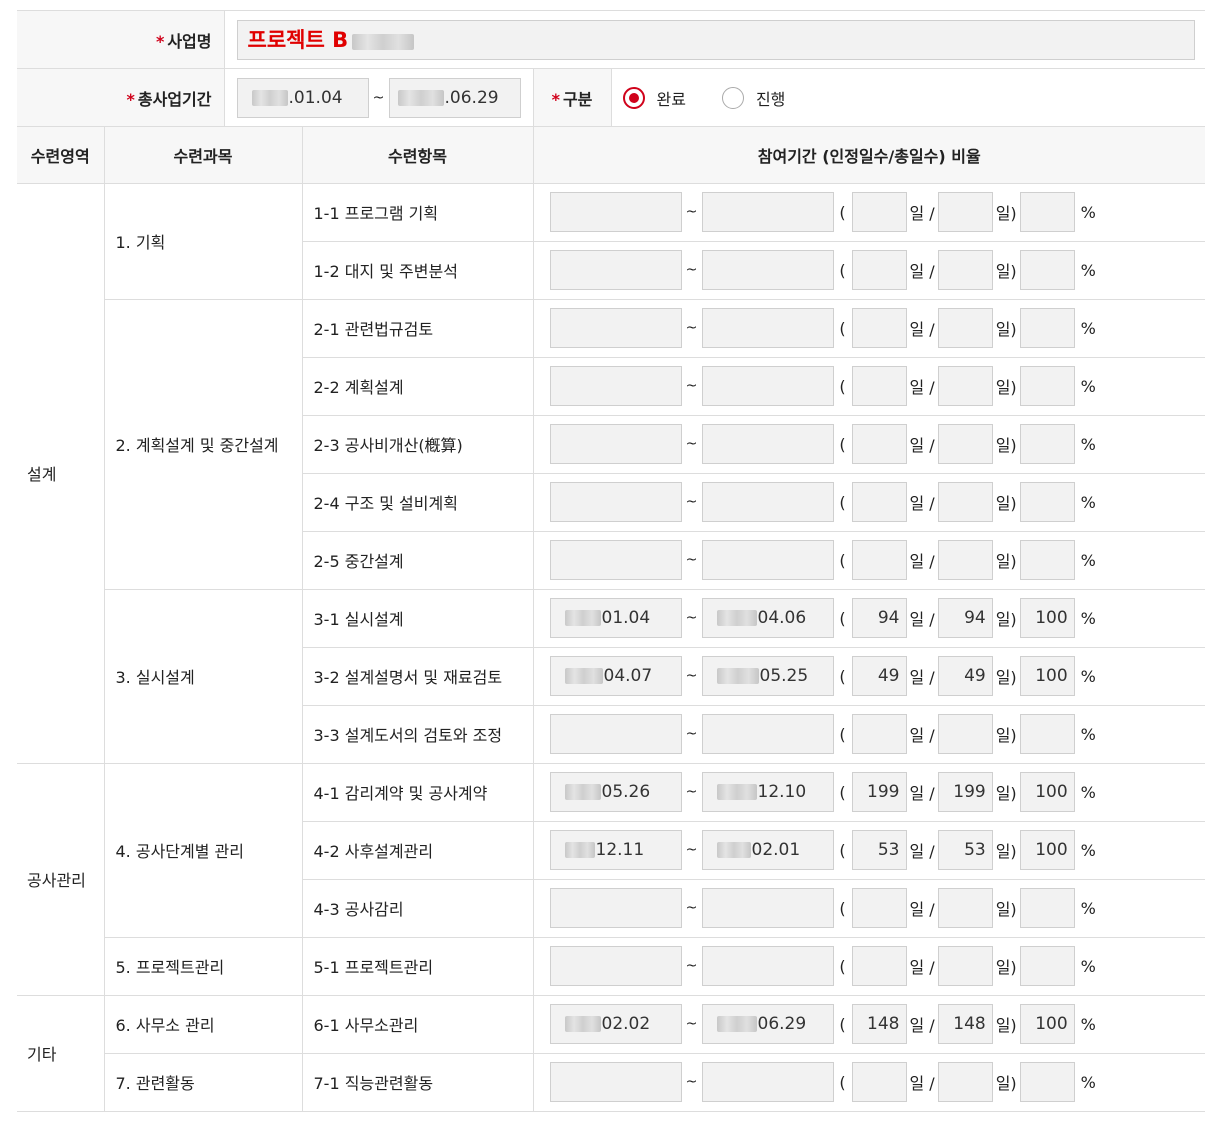 This screenshot has height=1123, width=1217. I want to click on project-name-input: 프로젝트 B, so click(715, 39).